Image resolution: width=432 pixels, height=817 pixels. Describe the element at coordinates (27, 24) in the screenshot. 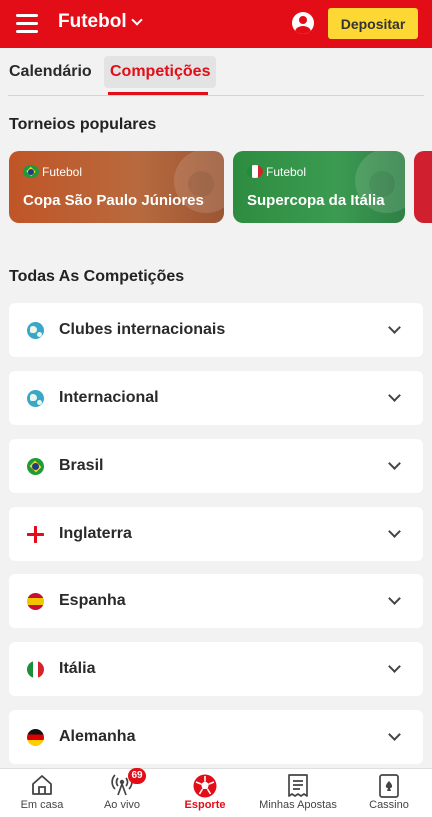

I see `hamburger-menu-icon` at that location.